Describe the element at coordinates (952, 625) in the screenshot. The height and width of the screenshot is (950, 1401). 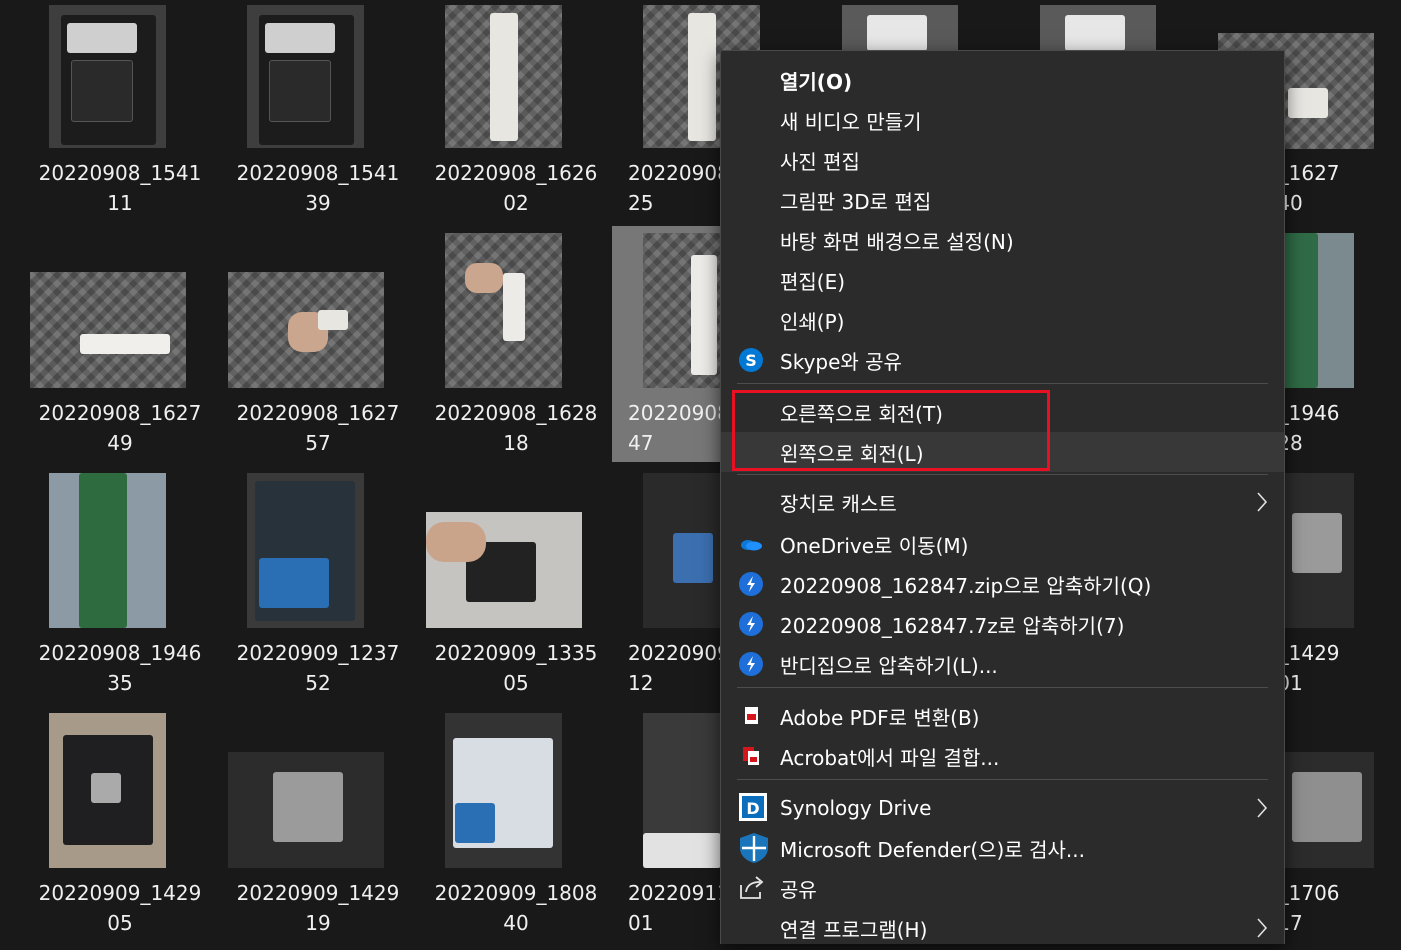
I see `menu-item-label: 20220908_162847.7z로 압축하기(7)` at that location.